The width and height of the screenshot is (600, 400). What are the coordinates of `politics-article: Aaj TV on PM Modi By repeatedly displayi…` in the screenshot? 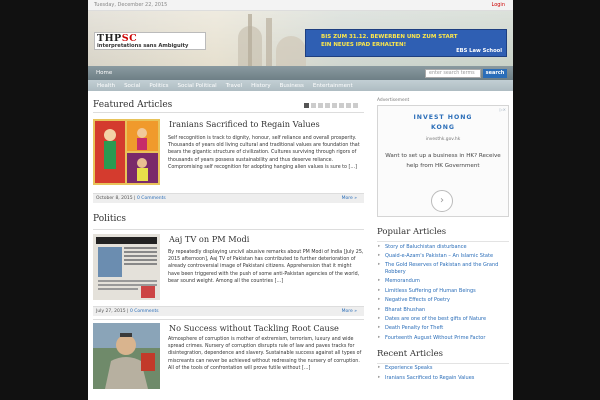 It's located at (228, 266).